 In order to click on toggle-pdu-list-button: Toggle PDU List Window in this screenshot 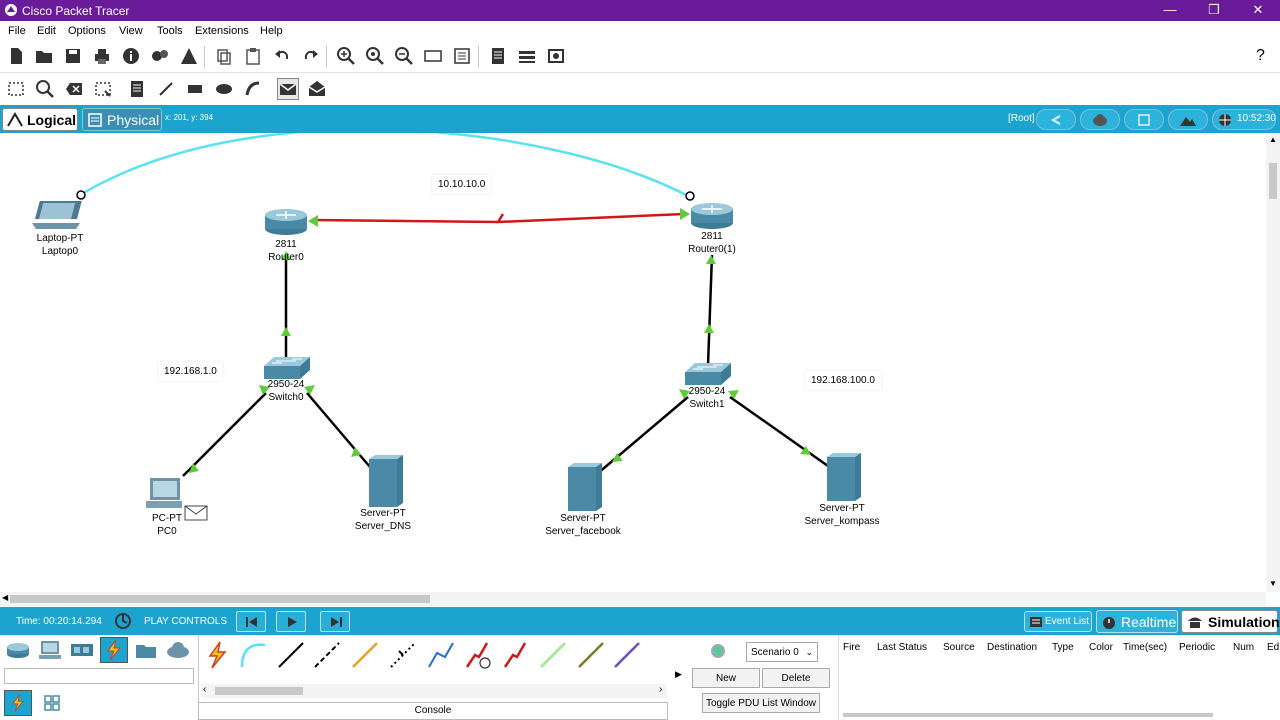, I will do `click(761, 703)`.